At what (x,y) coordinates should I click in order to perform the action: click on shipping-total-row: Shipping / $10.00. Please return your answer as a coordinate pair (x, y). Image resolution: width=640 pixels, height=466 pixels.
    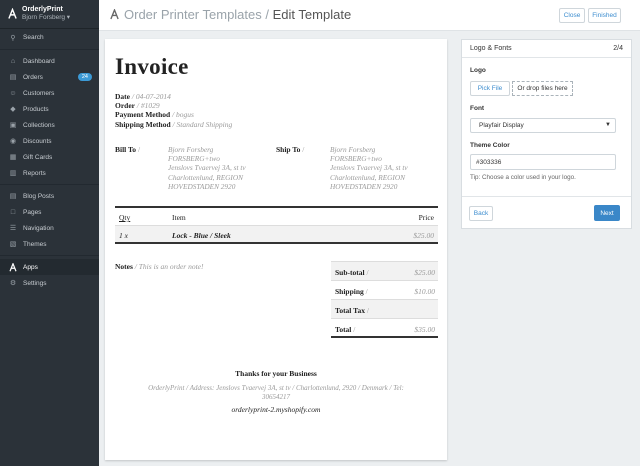
    Looking at the image, I should click on (384, 290).